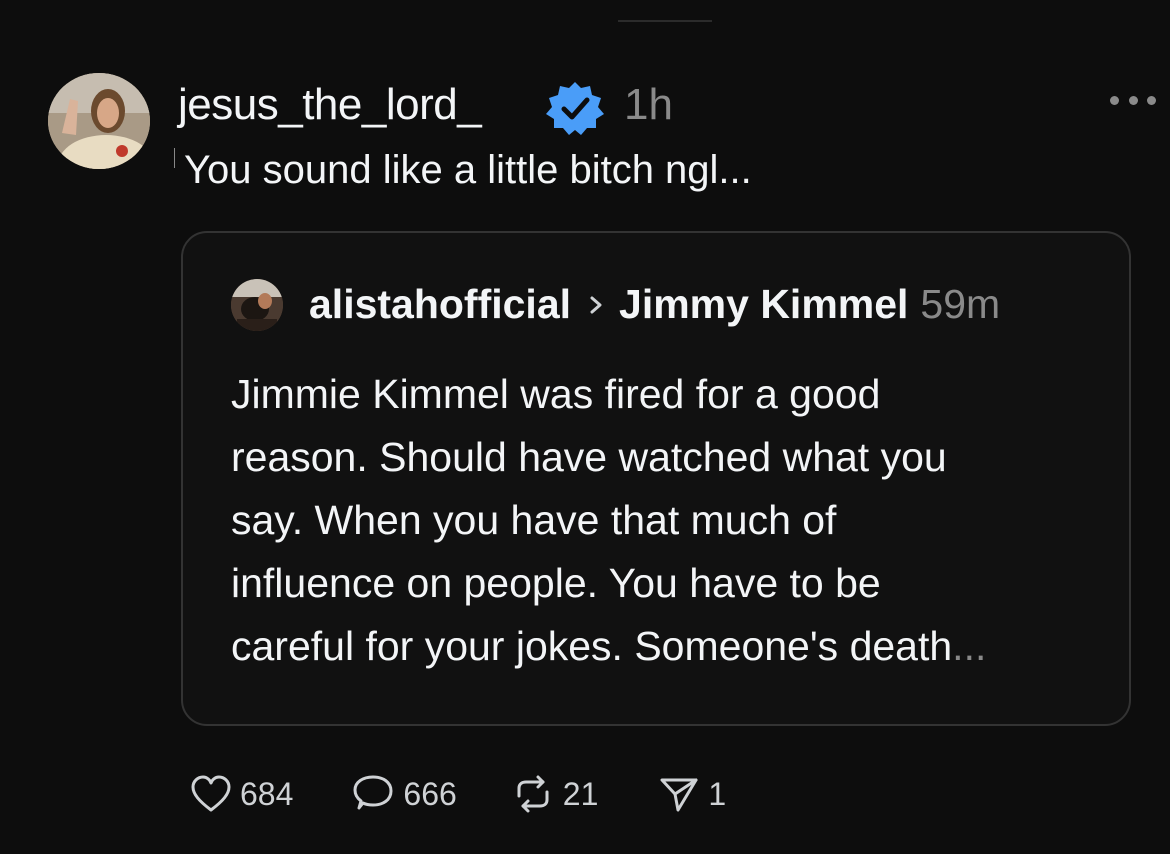 This screenshot has height=854, width=1170. What do you see at coordinates (763, 304) in the screenshot?
I see `quoted-reply-to: Jimmy Kimmel` at bounding box center [763, 304].